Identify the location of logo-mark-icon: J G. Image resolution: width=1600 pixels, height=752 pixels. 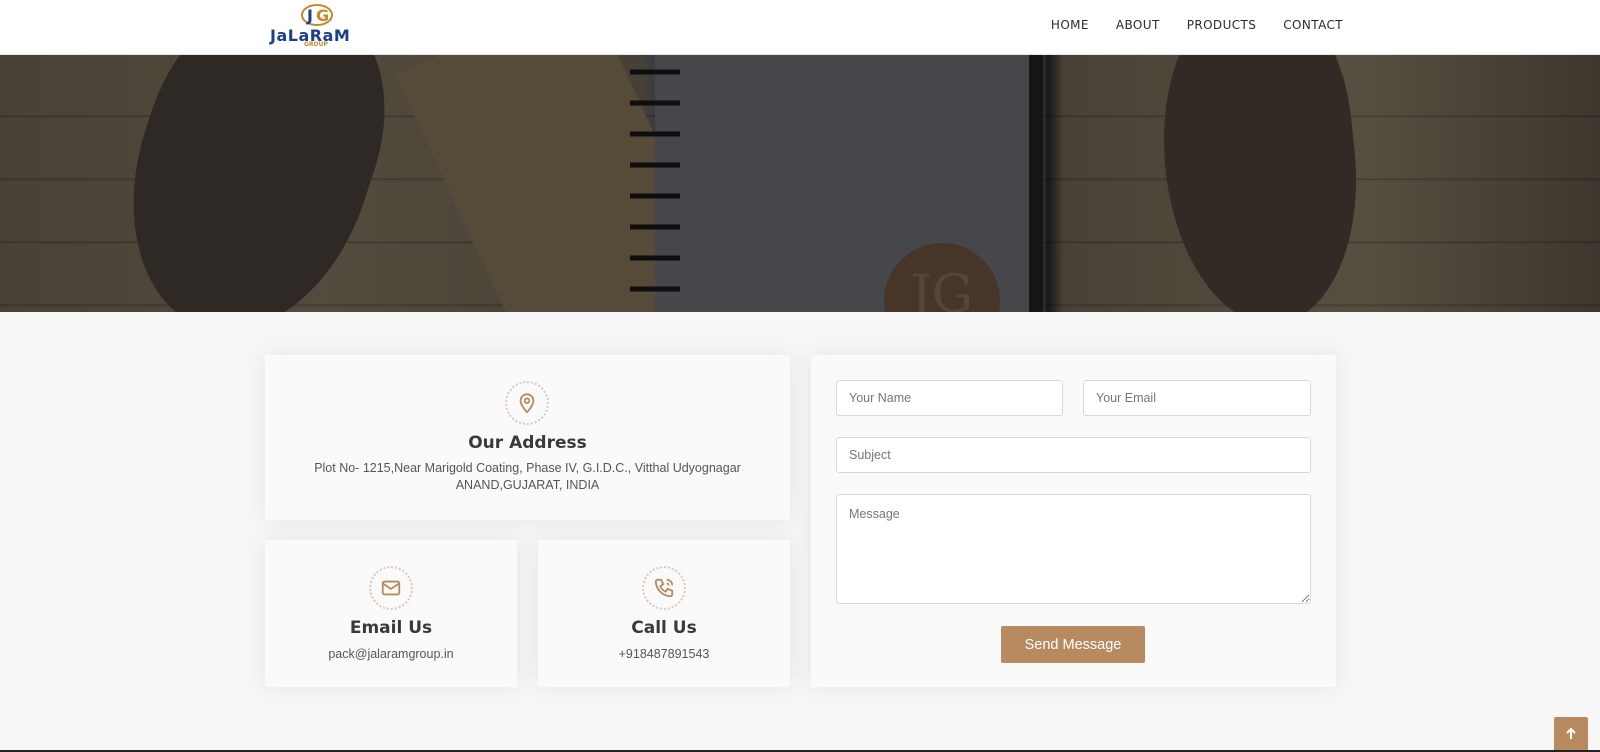
(317, 15).